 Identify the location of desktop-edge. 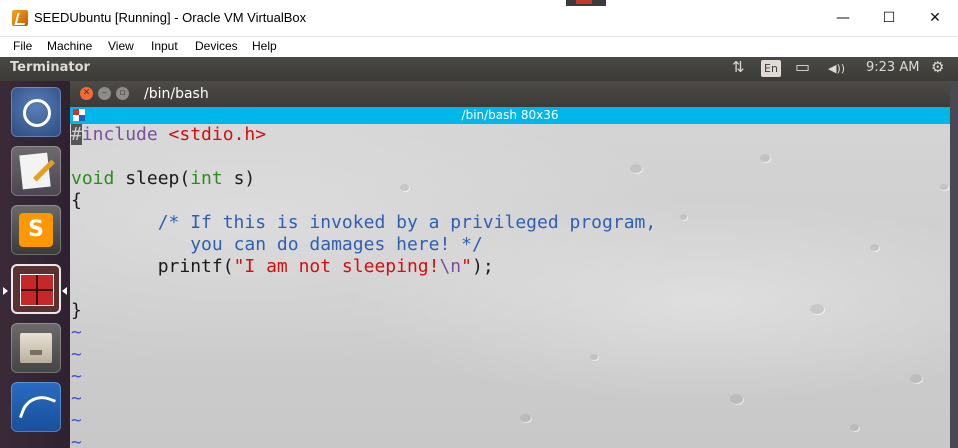
(954, 264).